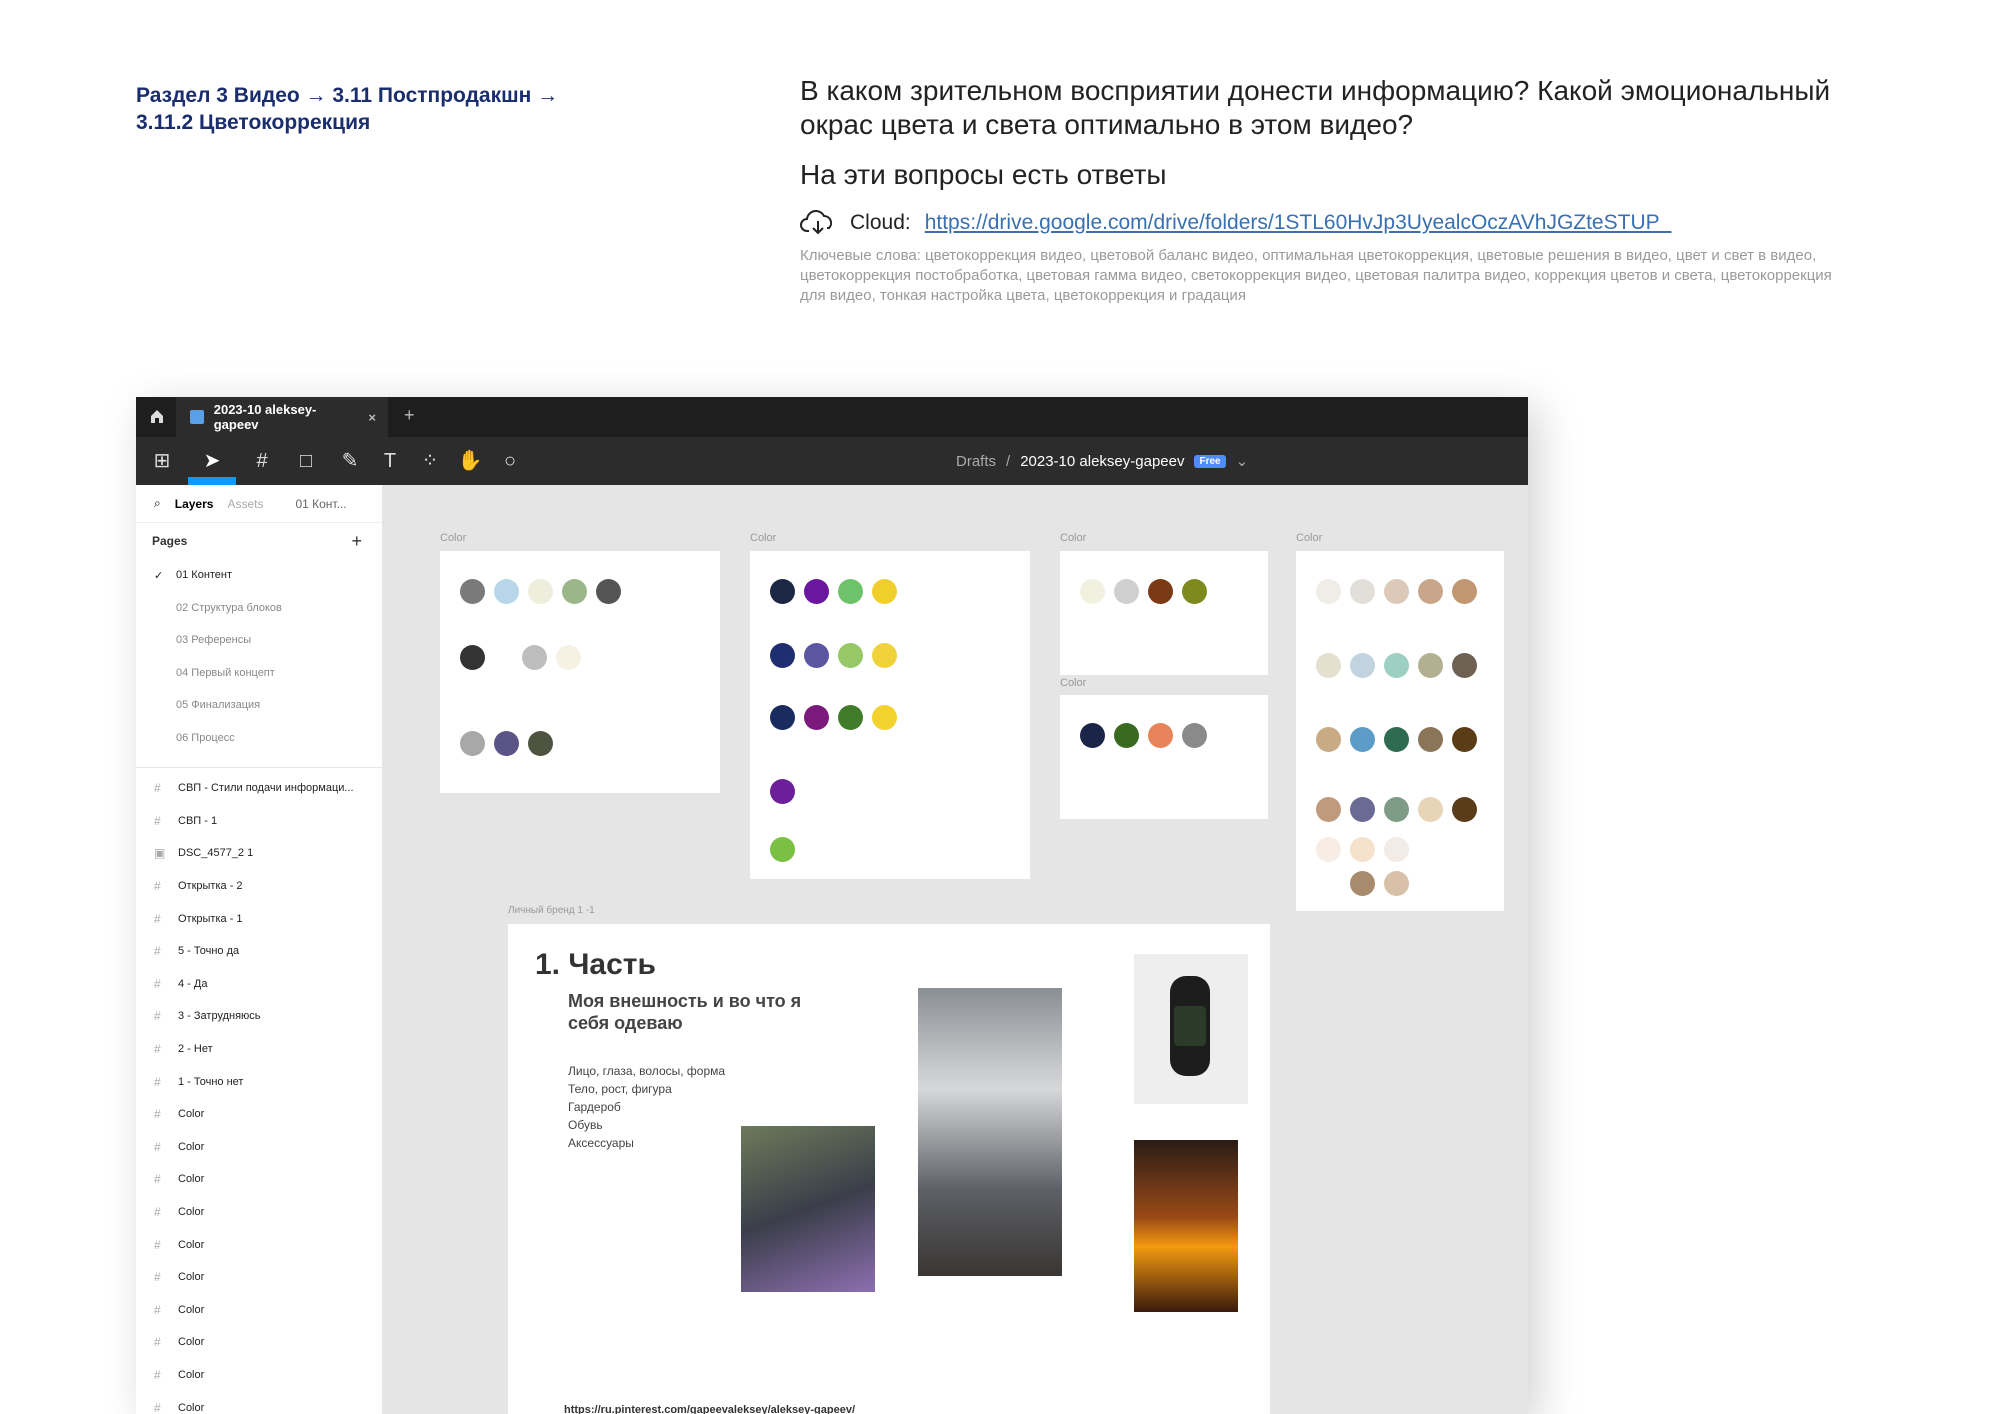  What do you see at coordinates (259, 951) in the screenshot?
I see `layer-item: #5 - Точно да` at bounding box center [259, 951].